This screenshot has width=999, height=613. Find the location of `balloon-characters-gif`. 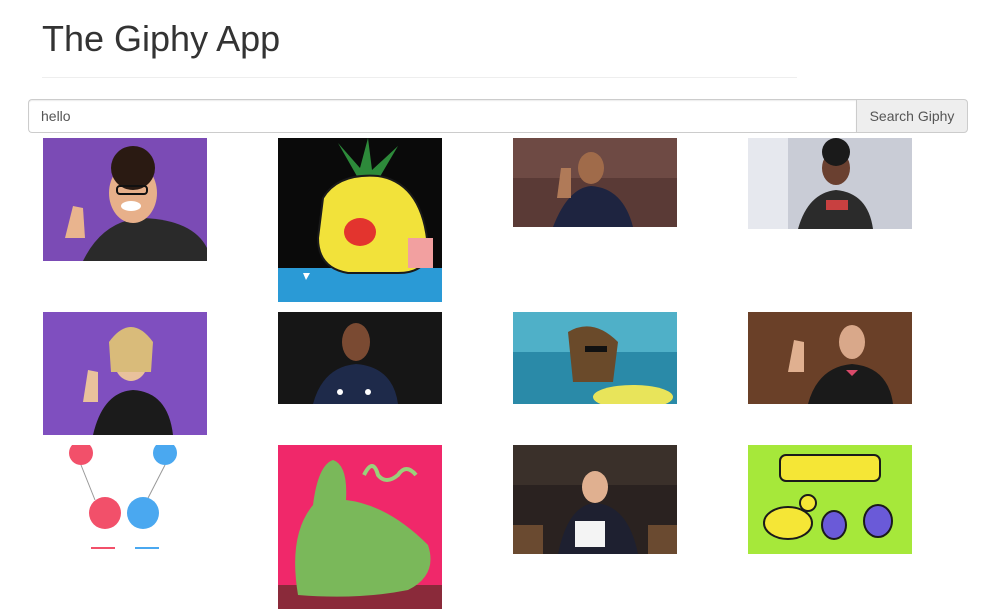

balloon-characters-gif is located at coordinates (125, 500).